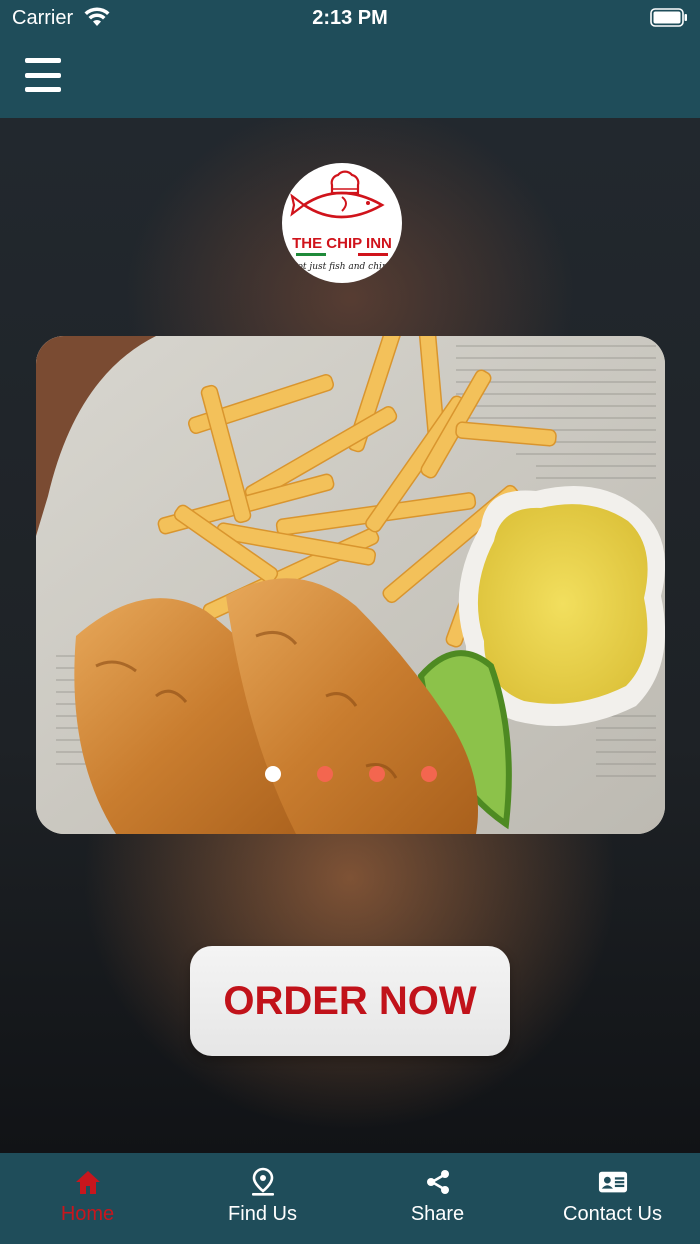 The width and height of the screenshot is (700, 1244). I want to click on tab-find-us-label: Find Us, so click(262, 1214).